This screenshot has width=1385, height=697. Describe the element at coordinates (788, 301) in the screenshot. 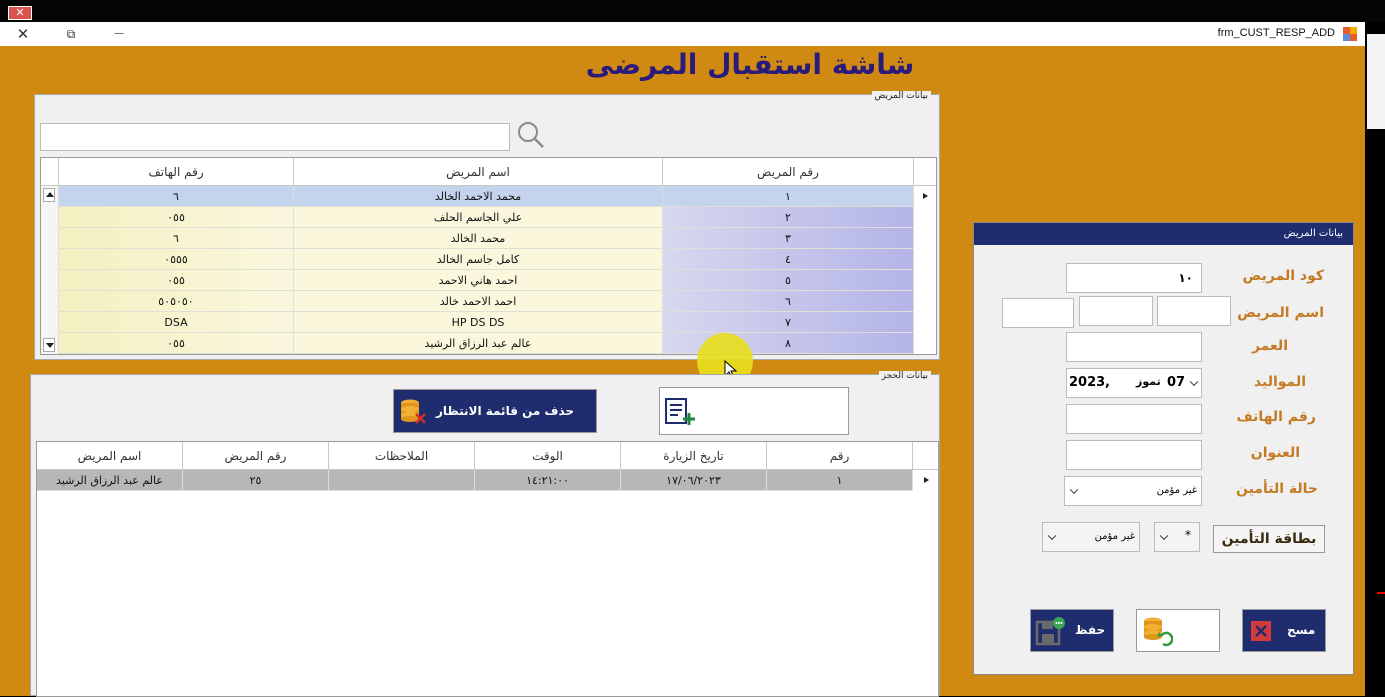

I see `patient-id: ٦` at that location.